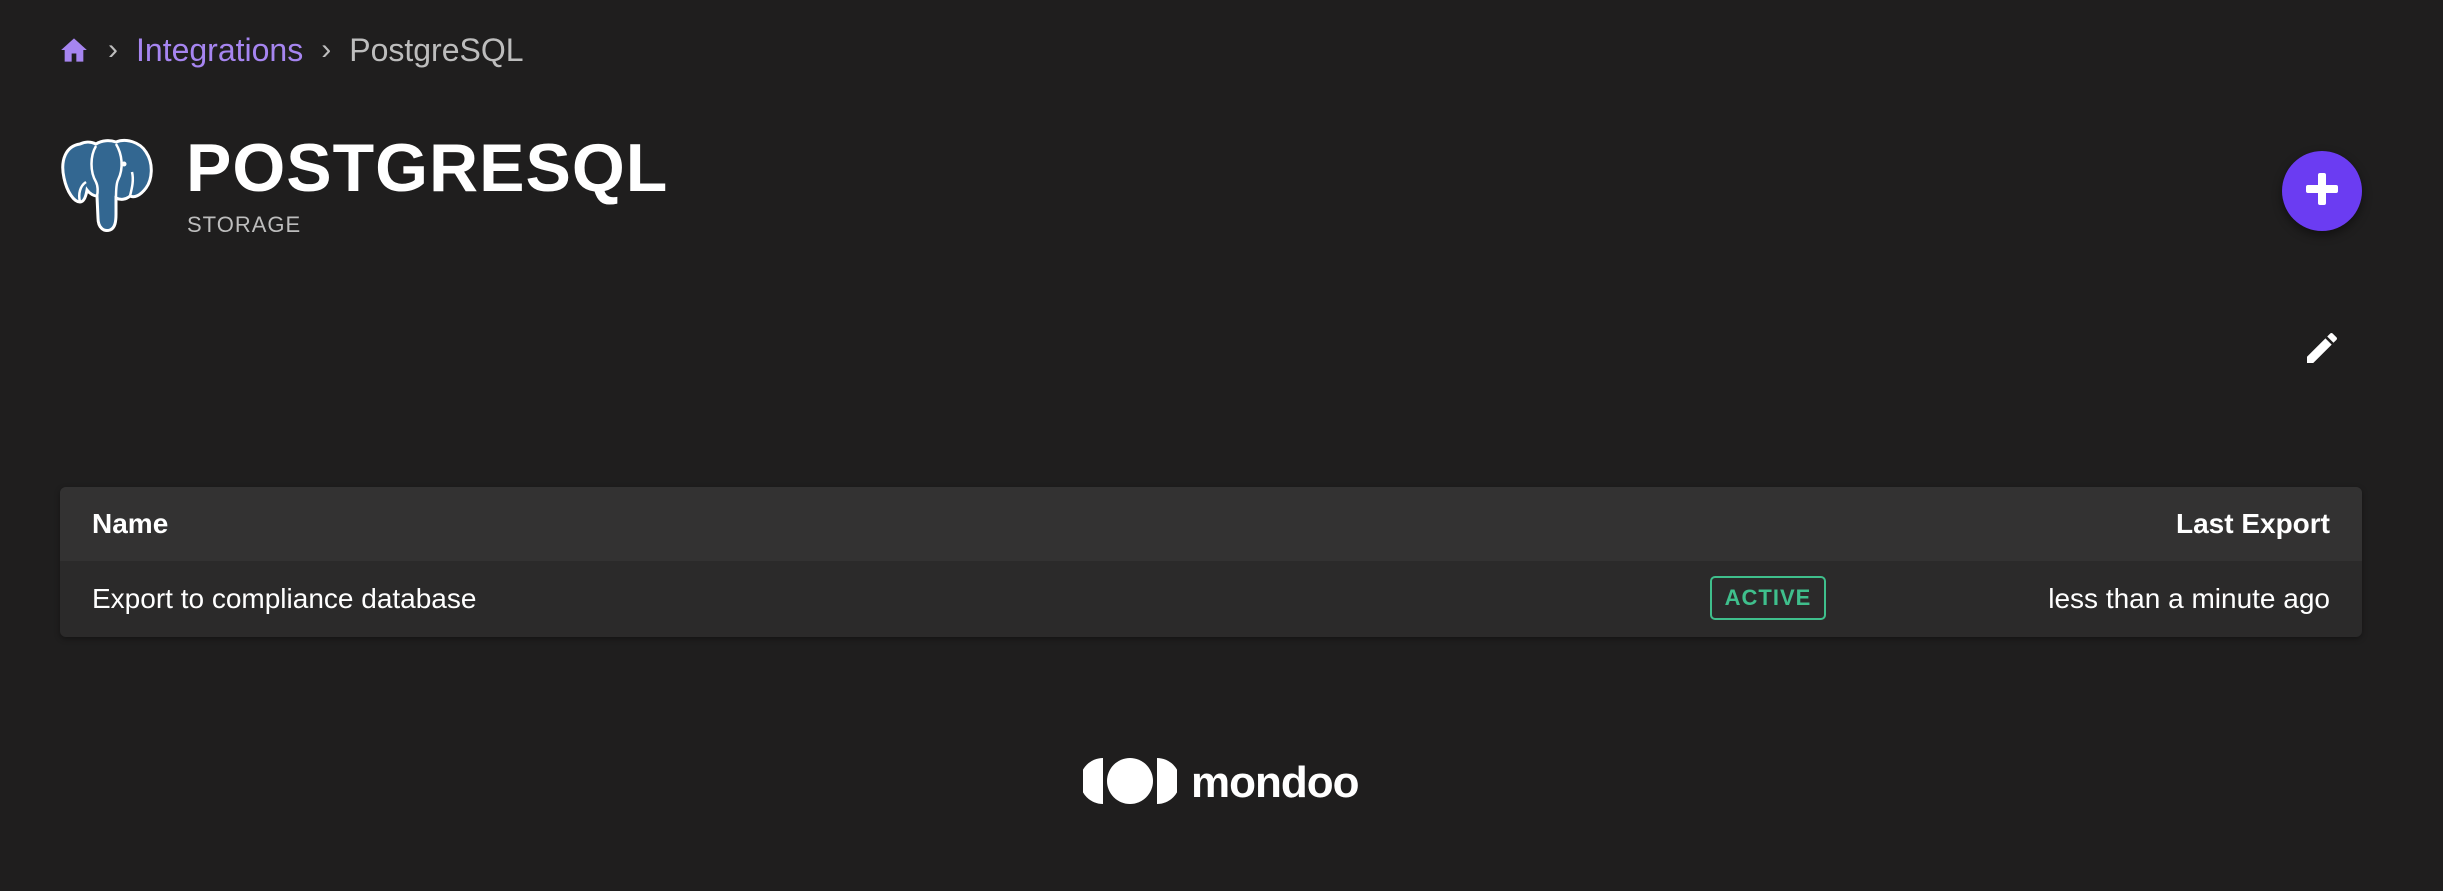 The width and height of the screenshot is (2443, 891). I want to click on column-header-last-export: Last Export, so click(2253, 524).